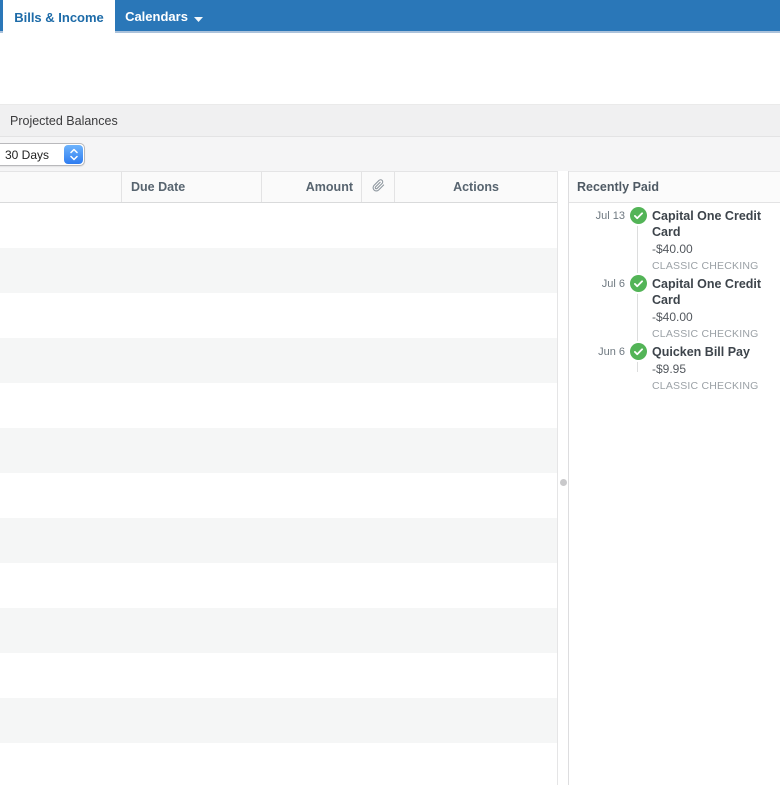  Describe the element at coordinates (61, 187) in the screenshot. I see `column-header-name` at that location.